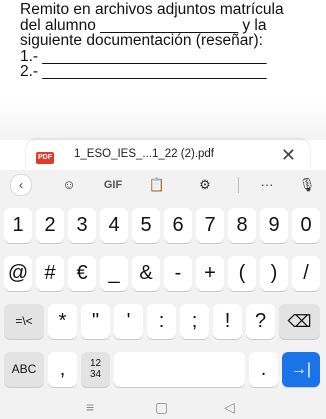 Image resolution: width=326 pixels, height=419 pixels. Describe the element at coordinates (194, 321) in the screenshot. I see `key-semicolon: ;` at that location.